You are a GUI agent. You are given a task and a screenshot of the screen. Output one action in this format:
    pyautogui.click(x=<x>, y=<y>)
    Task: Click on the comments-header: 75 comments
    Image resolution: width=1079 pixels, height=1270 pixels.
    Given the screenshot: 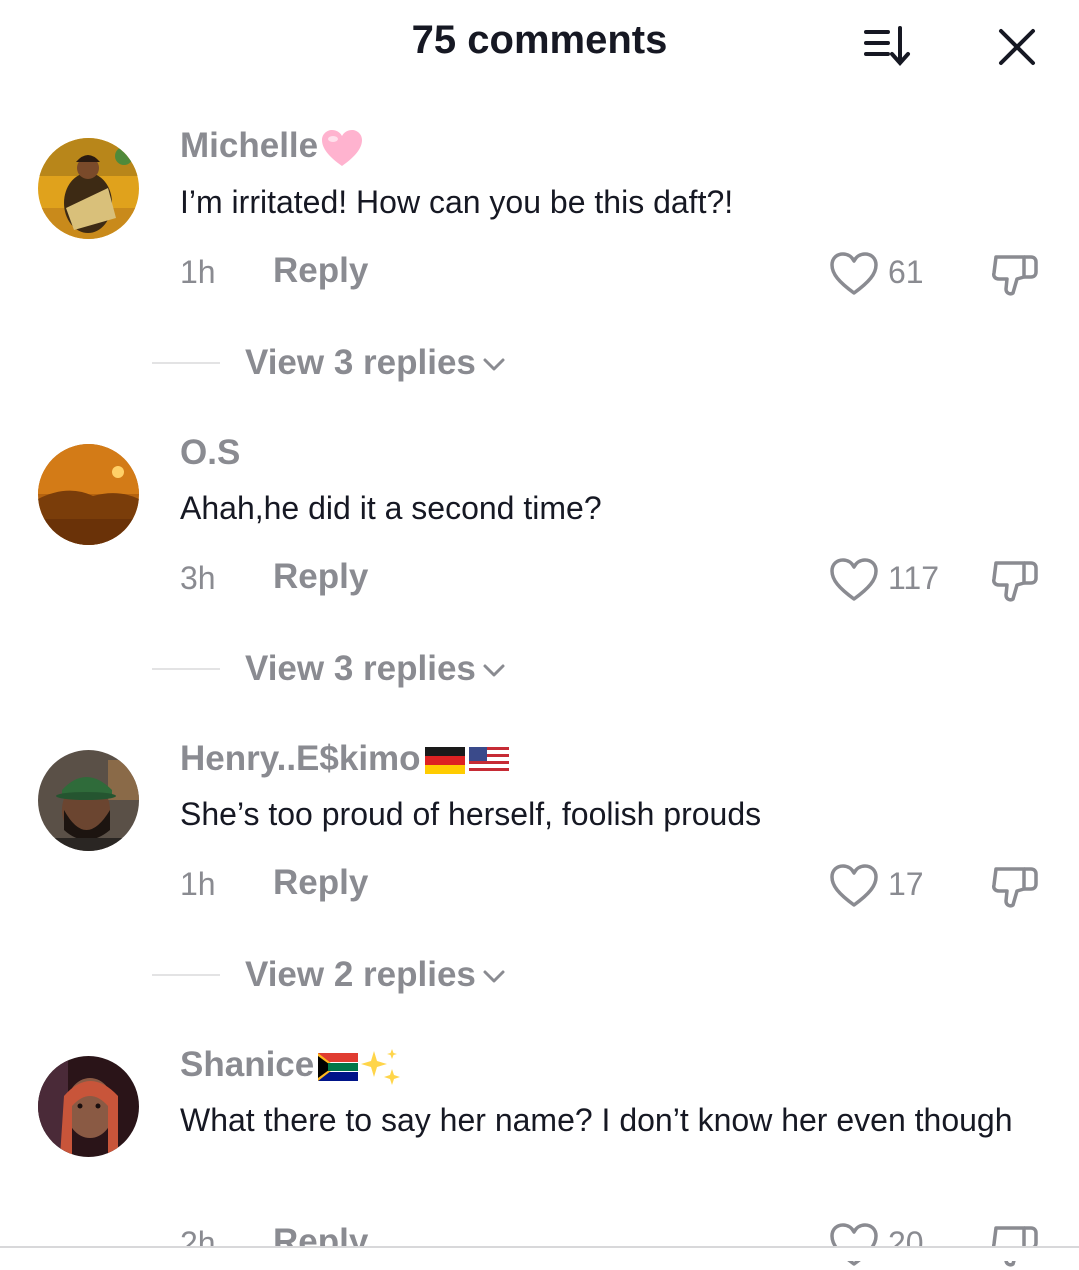 What is the action you would take?
    pyautogui.click(x=539, y=45)
    